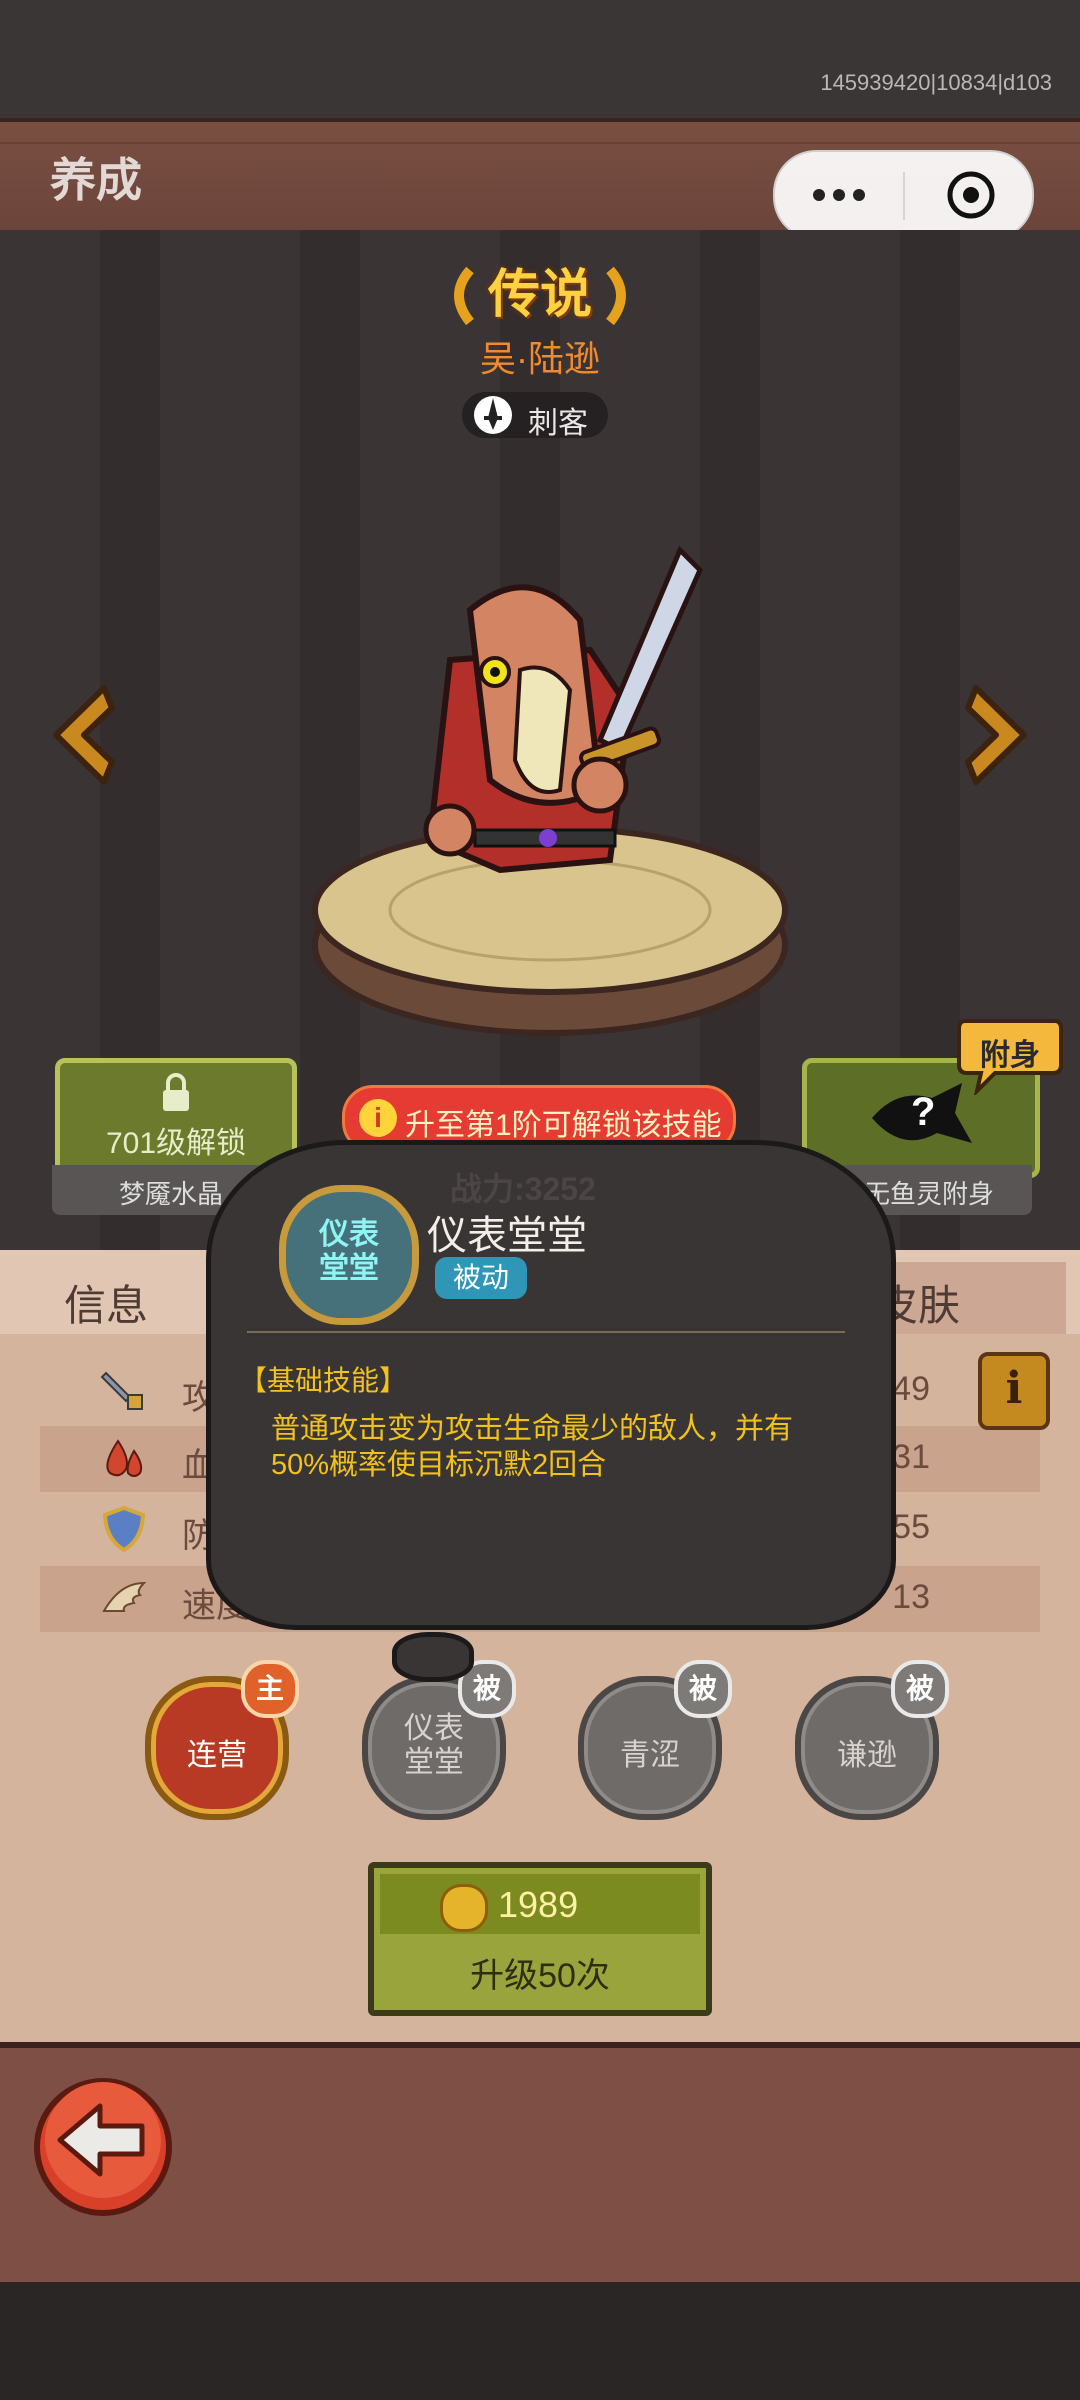 The image size is (1080, 2400). Describe the element at coordinates (176, 1092) in the screenshot. I see `lock-icon` at that location.